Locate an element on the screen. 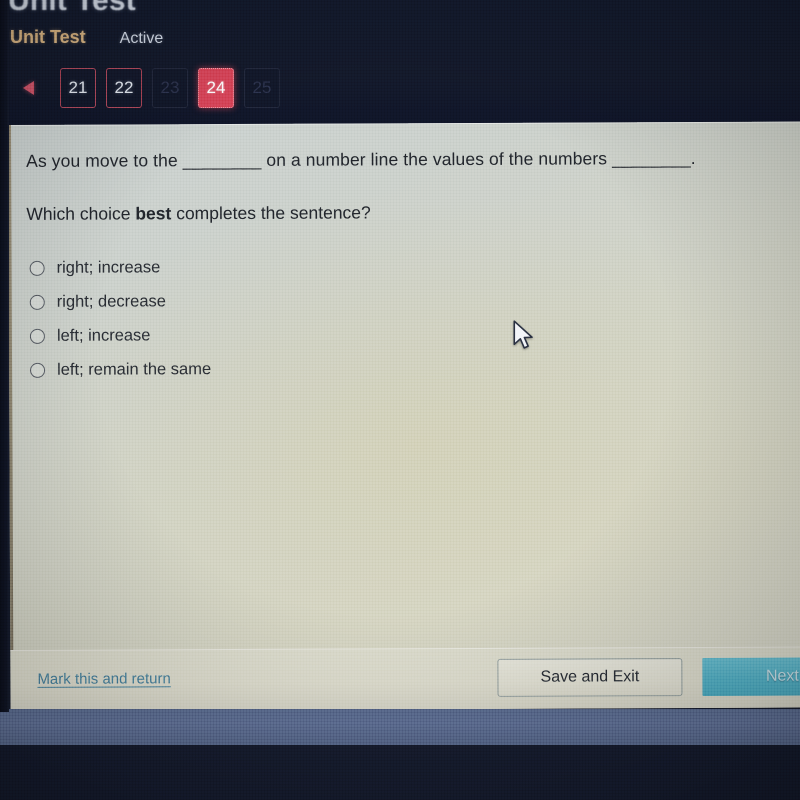  choice-option-4: left; remain the same is located at coordinates (397, 368).